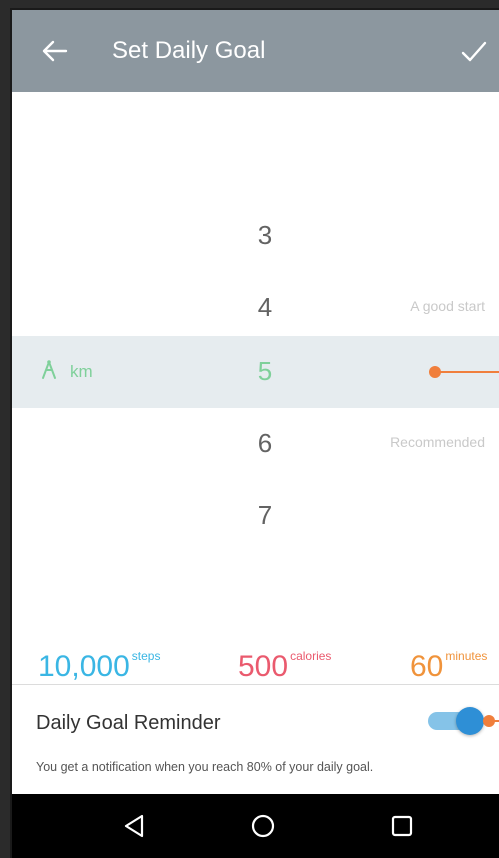 The image size is (499, 858). What do you see at coordinates (84, 666) in the screenshot?
I see `steps-value: 10,000` at bounding box center [84, 666].